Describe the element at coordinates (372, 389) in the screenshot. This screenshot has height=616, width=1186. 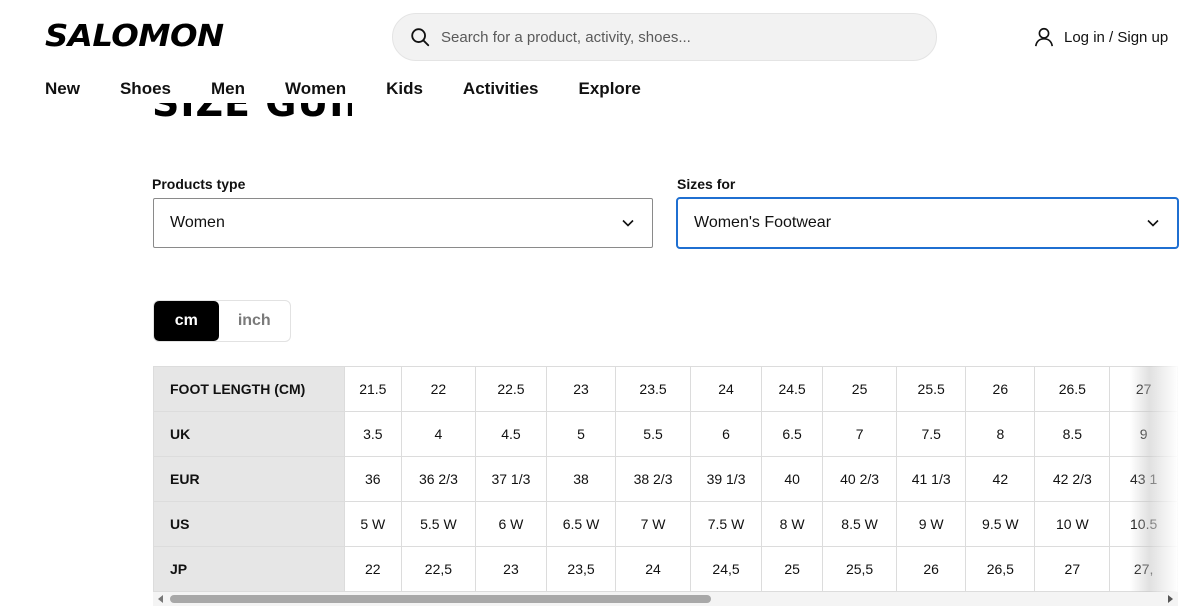
I see `table-cell: 21.5` at that location.